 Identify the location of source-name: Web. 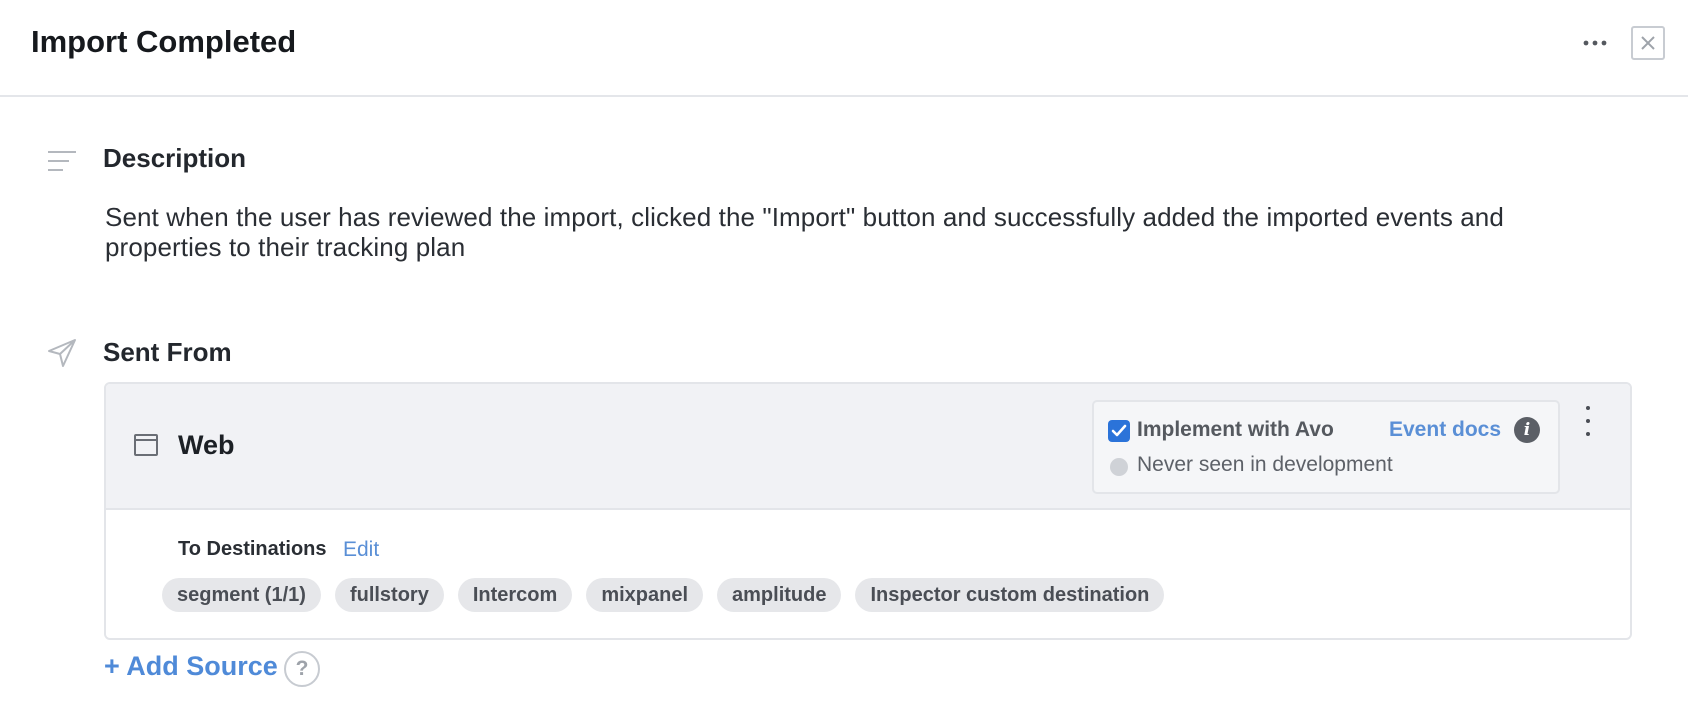
(206, 445).